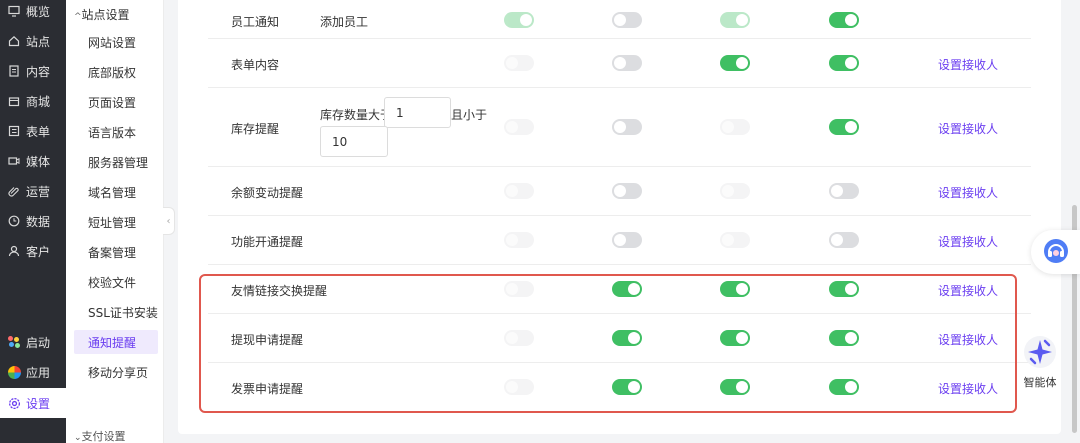 This screenshot has width=1080, height=443. Describe the element at coordinates (255, 129) in the screenshot. I see `row-label: 库存提醒` at that location.